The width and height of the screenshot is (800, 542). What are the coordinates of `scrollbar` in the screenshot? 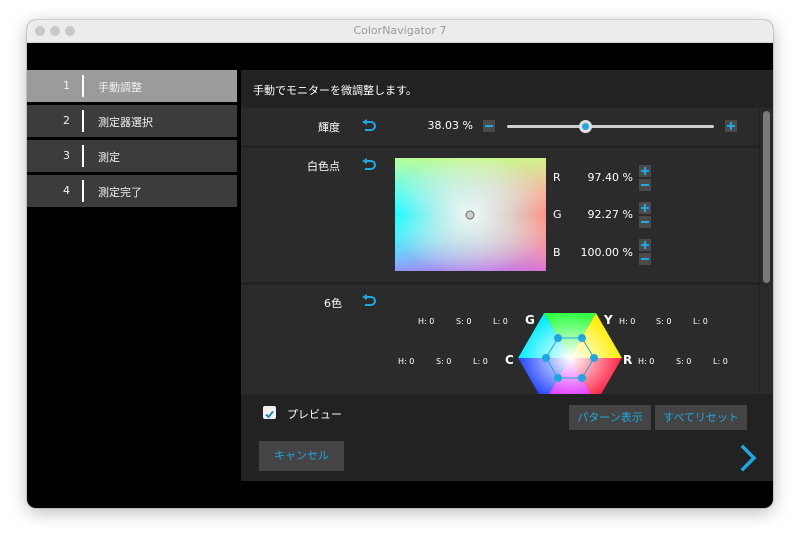 It's located at (766, 251).